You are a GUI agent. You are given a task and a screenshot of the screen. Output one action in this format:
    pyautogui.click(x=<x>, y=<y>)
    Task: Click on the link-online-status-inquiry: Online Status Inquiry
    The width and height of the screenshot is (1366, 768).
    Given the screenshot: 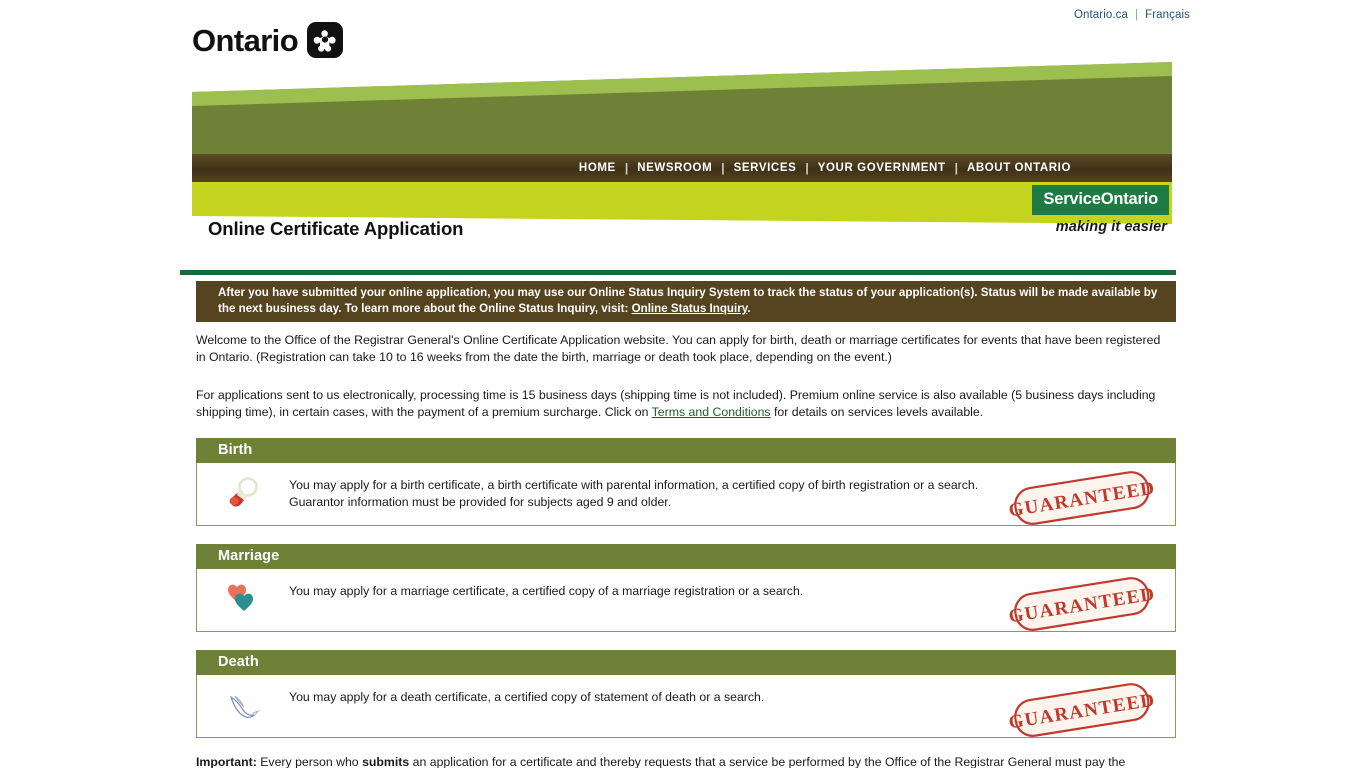 What is the action you would take?
    pyautogui.click(x=690, y=308)
    